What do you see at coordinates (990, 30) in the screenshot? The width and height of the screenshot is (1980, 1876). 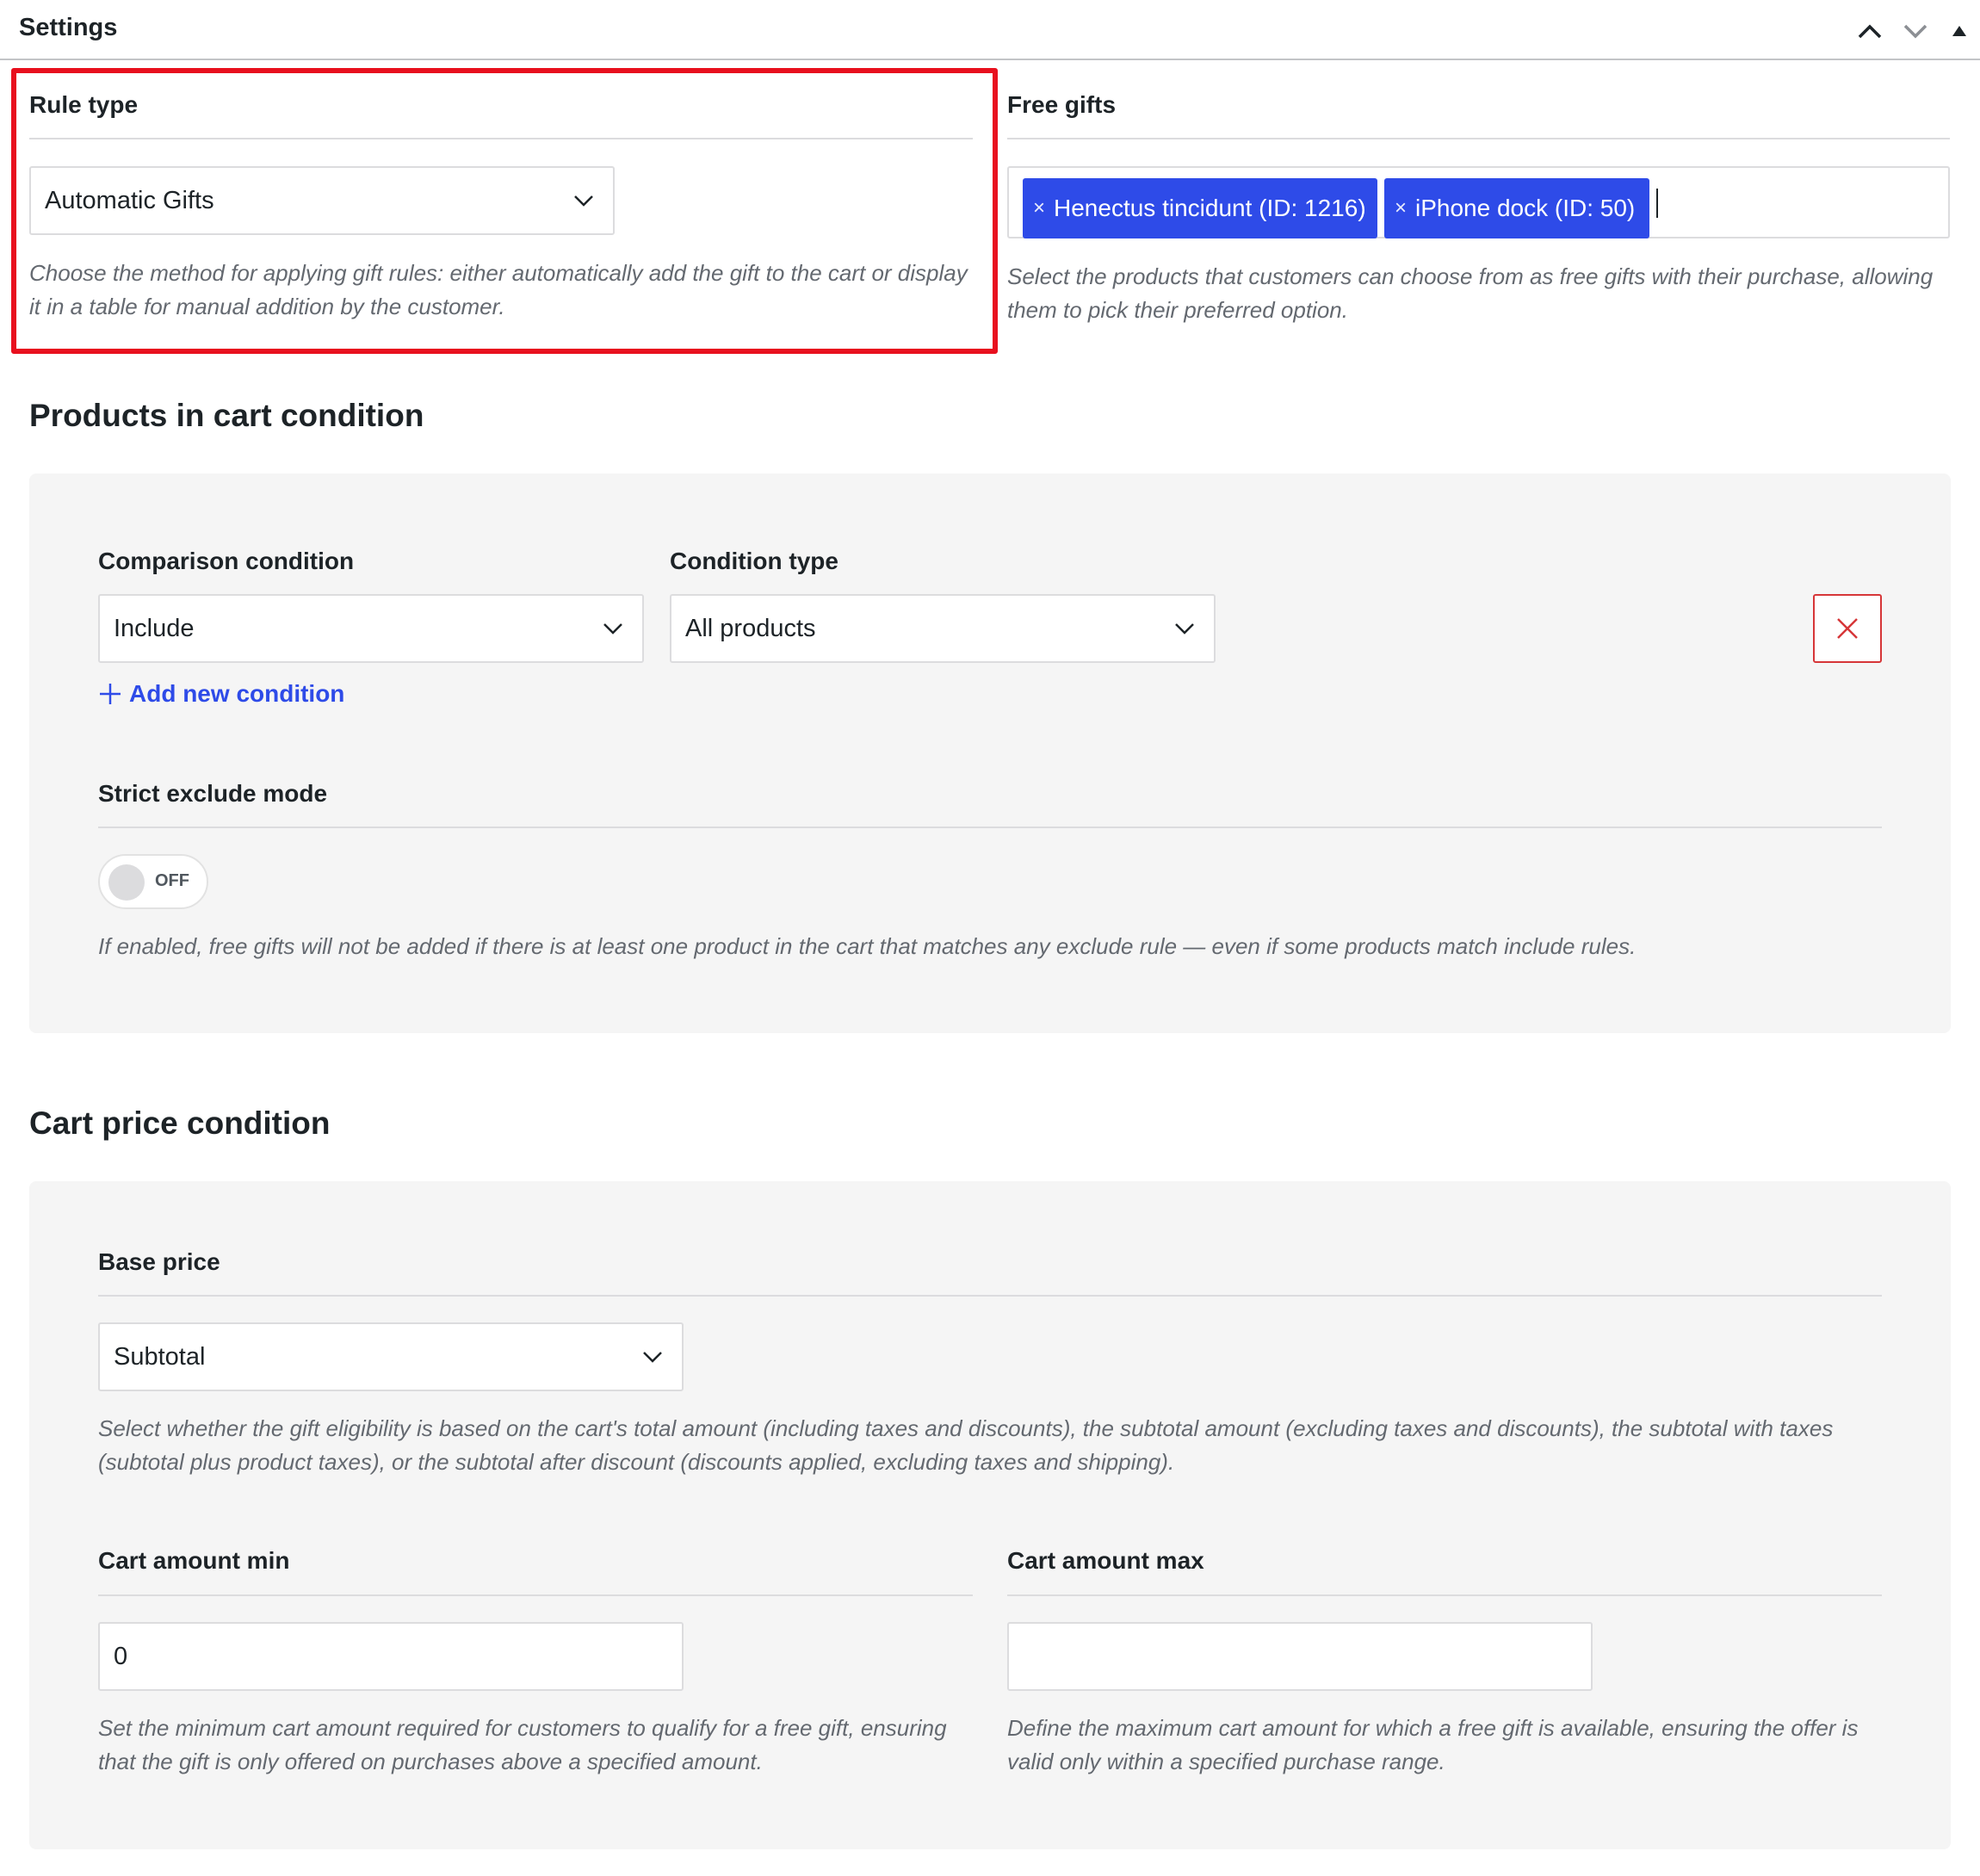 I see `settings-header: Settings` at bounding box center [990, 30].